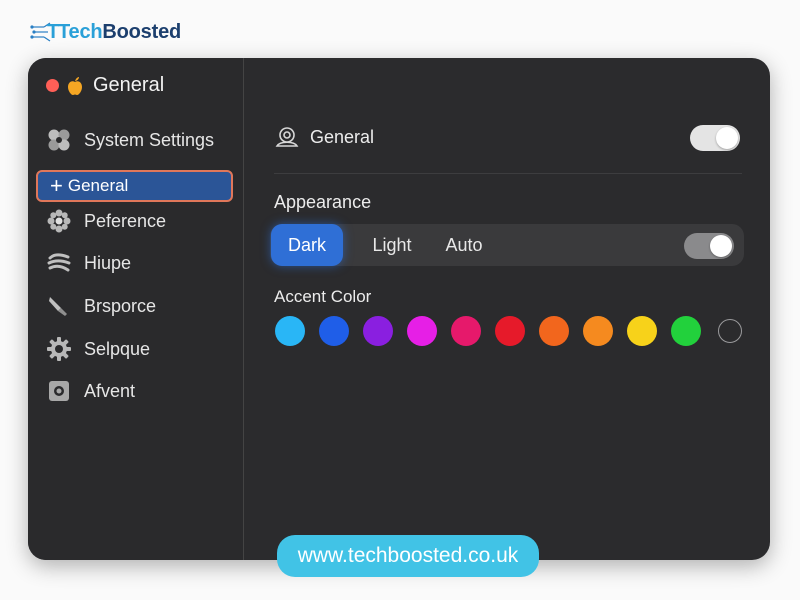  I want to click on sidebar-item-label: System Settings, so click(149, 139).